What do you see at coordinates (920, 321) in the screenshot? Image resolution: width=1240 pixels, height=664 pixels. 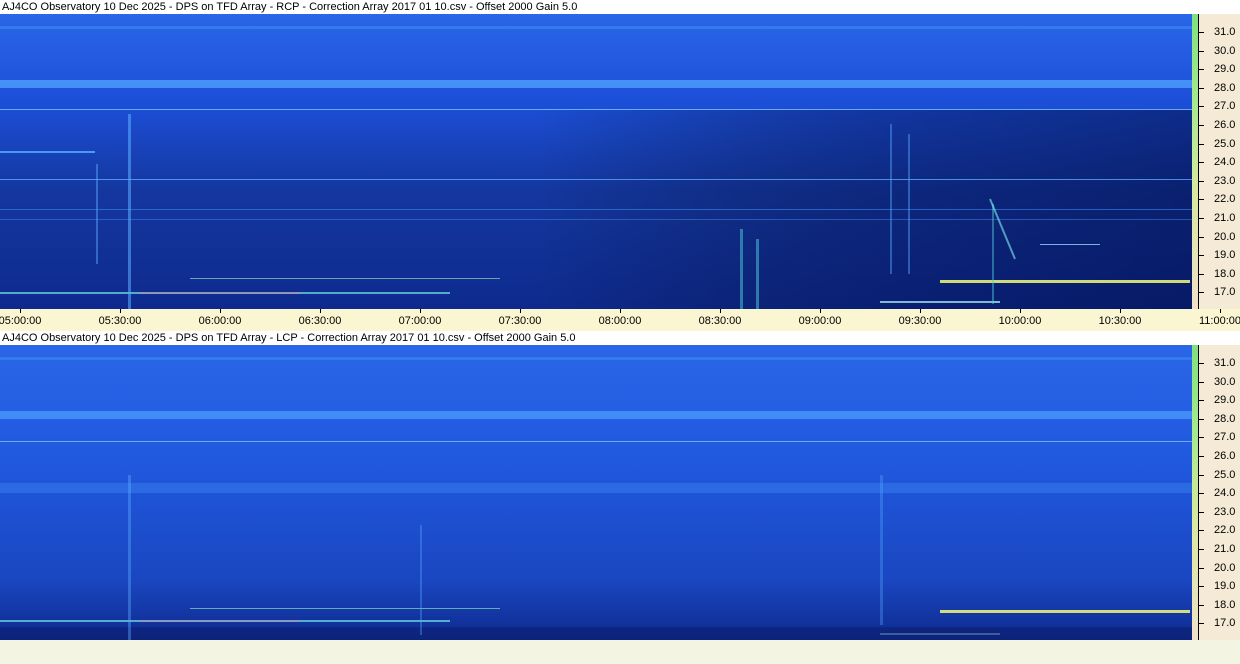 I see `time-label: 09:30:00` at bounding box center [920, 321].